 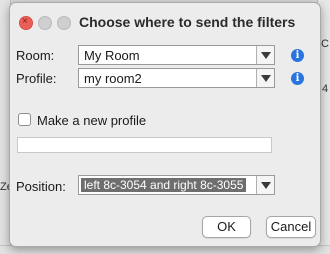 What do you see at coordinates (325, 44) in the screenshot?
I see `background-text-right-1: C` at bounding box center [325, 44].